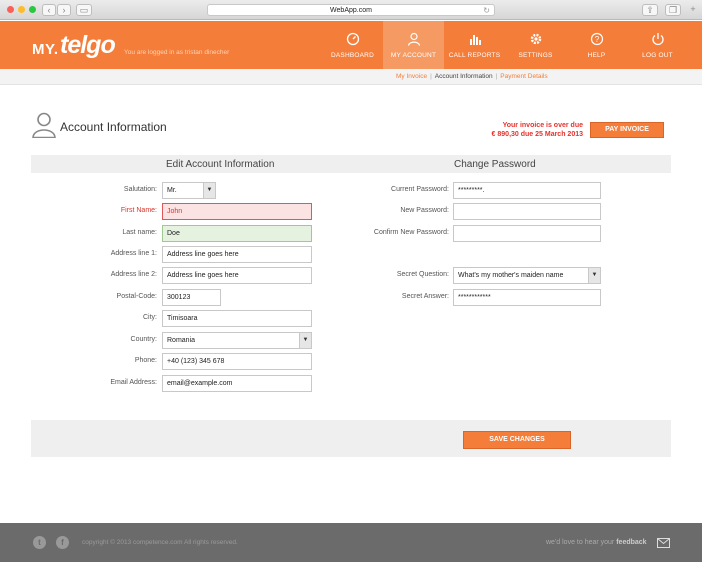  Describe the element at coordinates (535, 55) in the screenshot. I see `nav-label: SETTINGS` at that location.